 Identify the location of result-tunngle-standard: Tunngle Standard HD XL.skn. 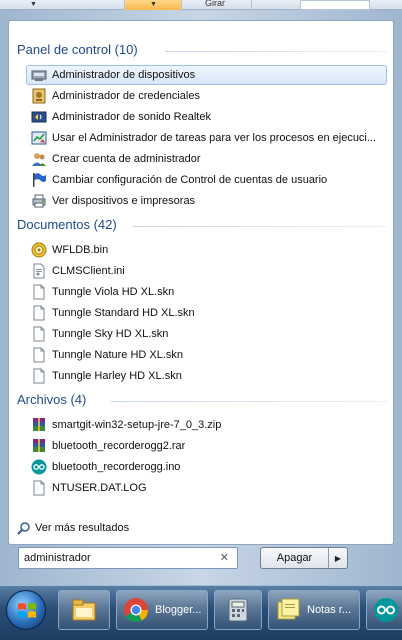
(206, 313).